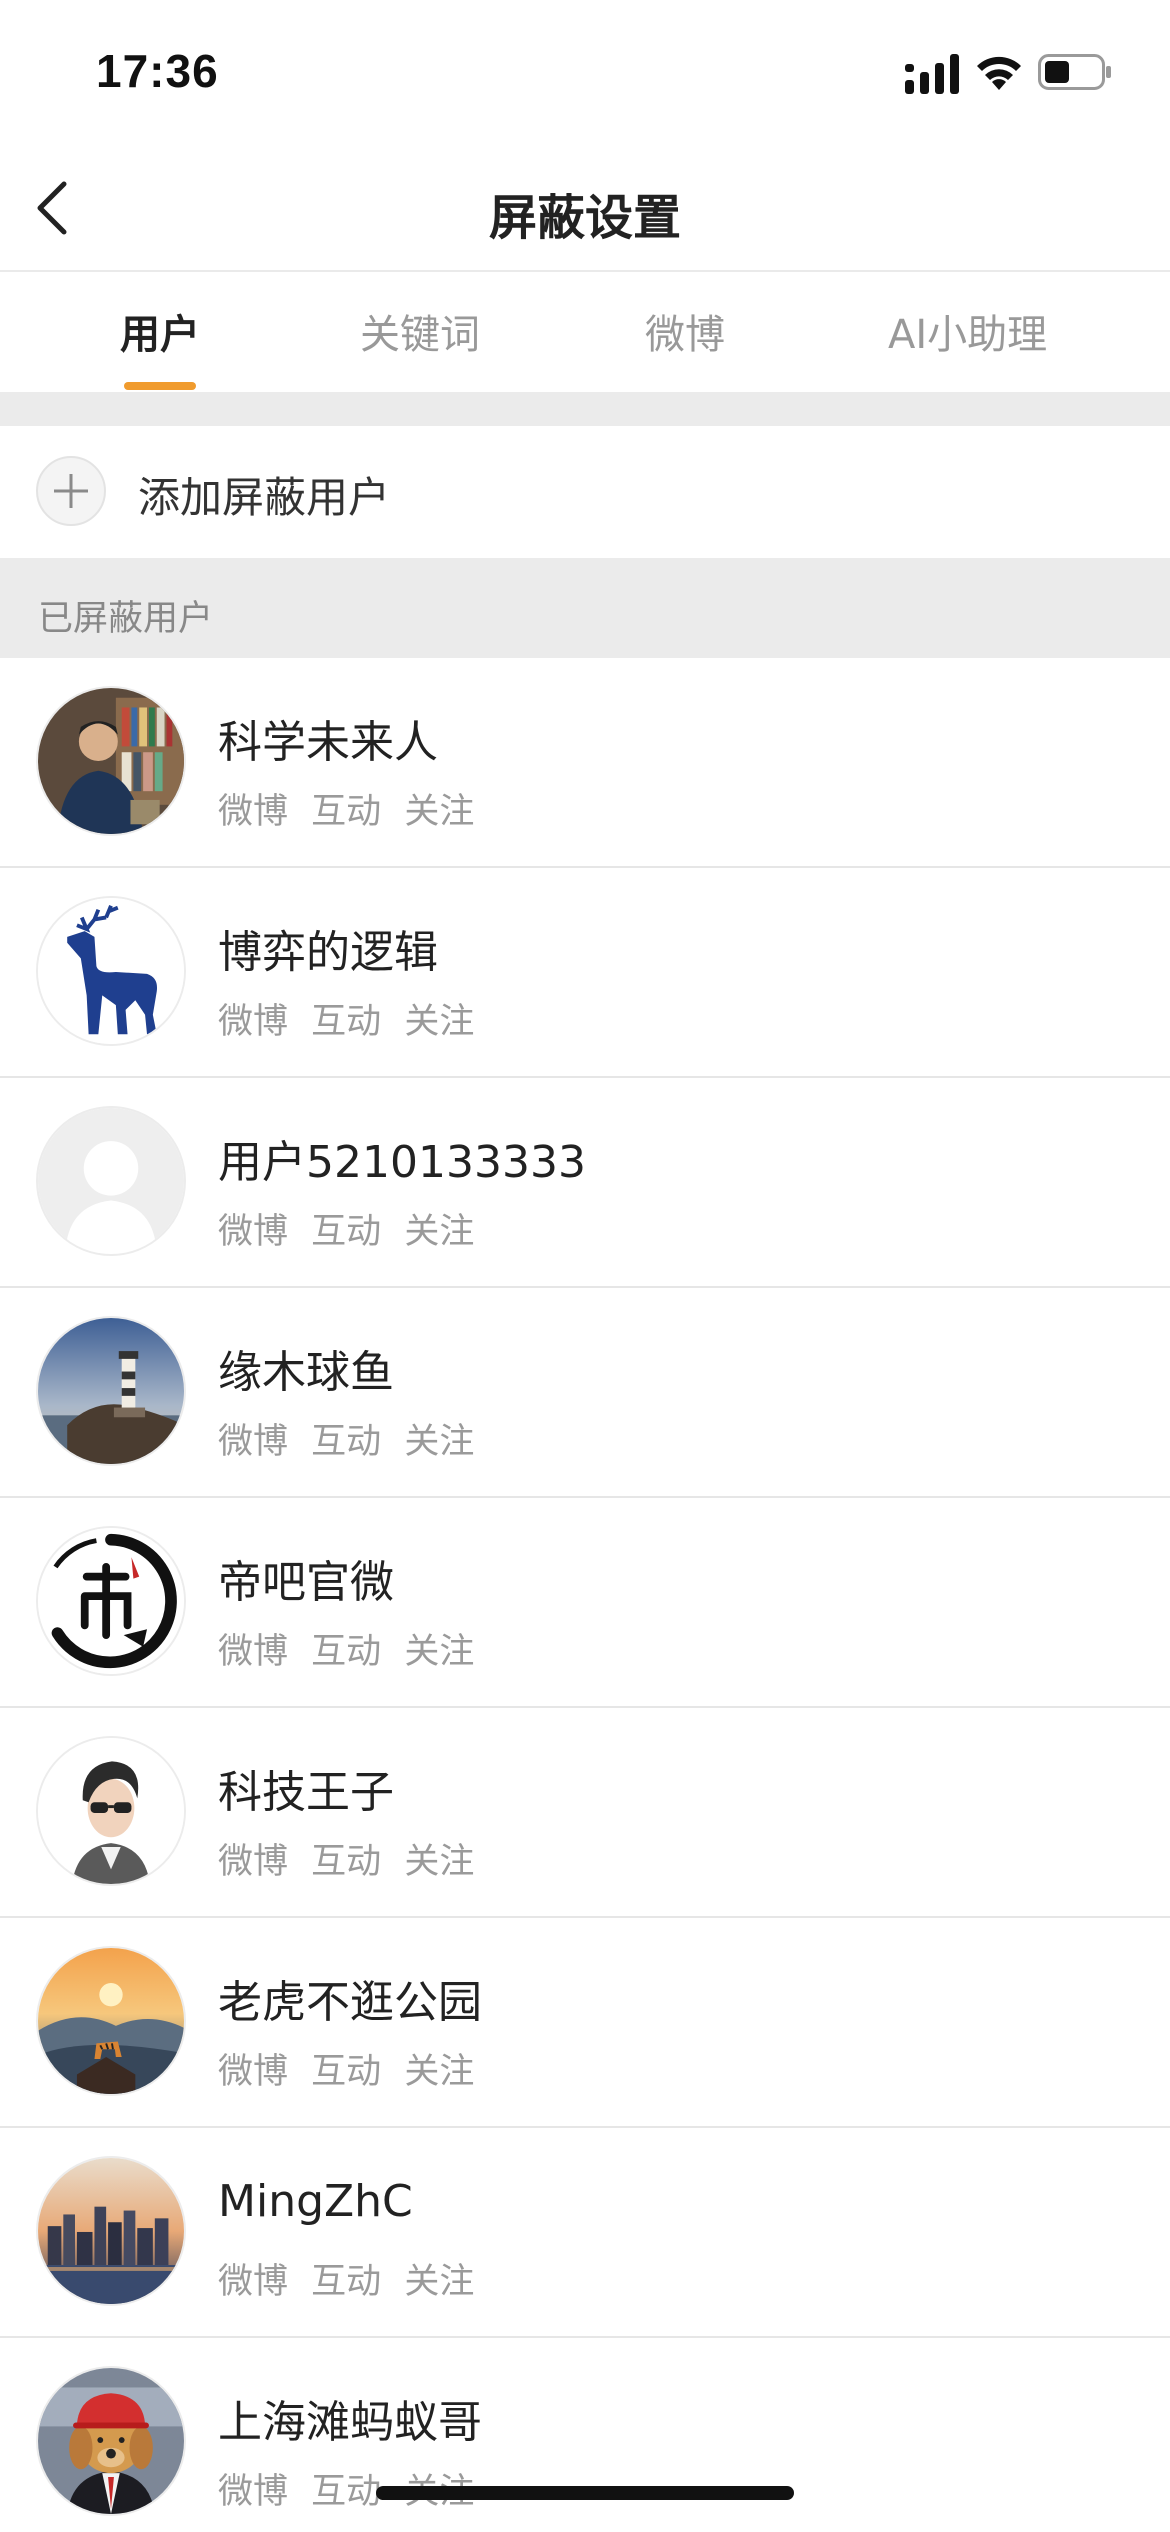  I want to click on plus-icon, so click(71, 491).